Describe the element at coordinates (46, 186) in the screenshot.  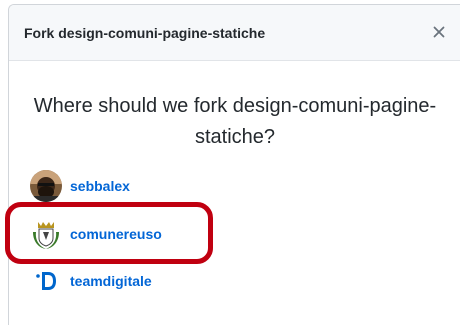
I see `user-photo-avatar` at that location.